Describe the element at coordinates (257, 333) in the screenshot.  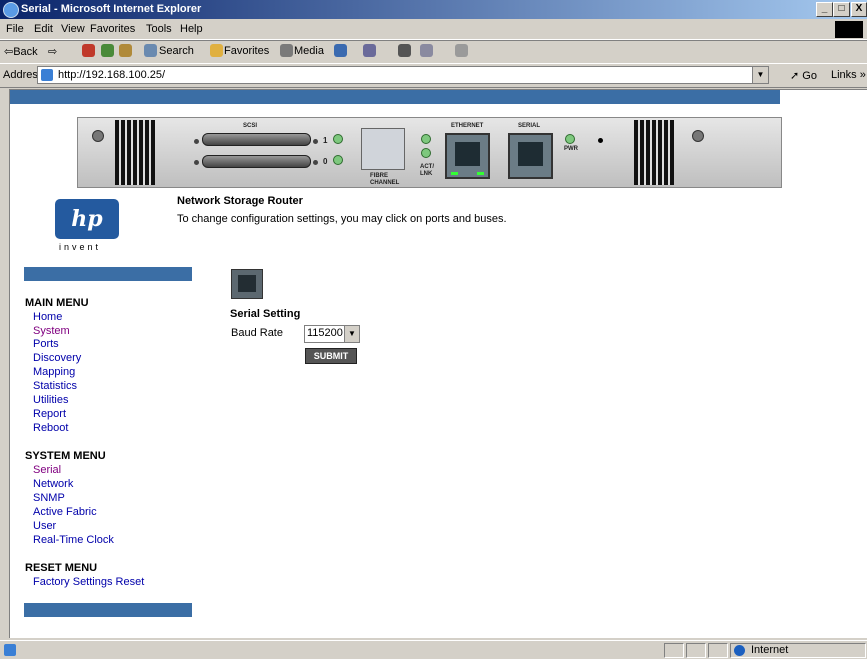
I see `baud-rate-label: Baud Rate` at that location.